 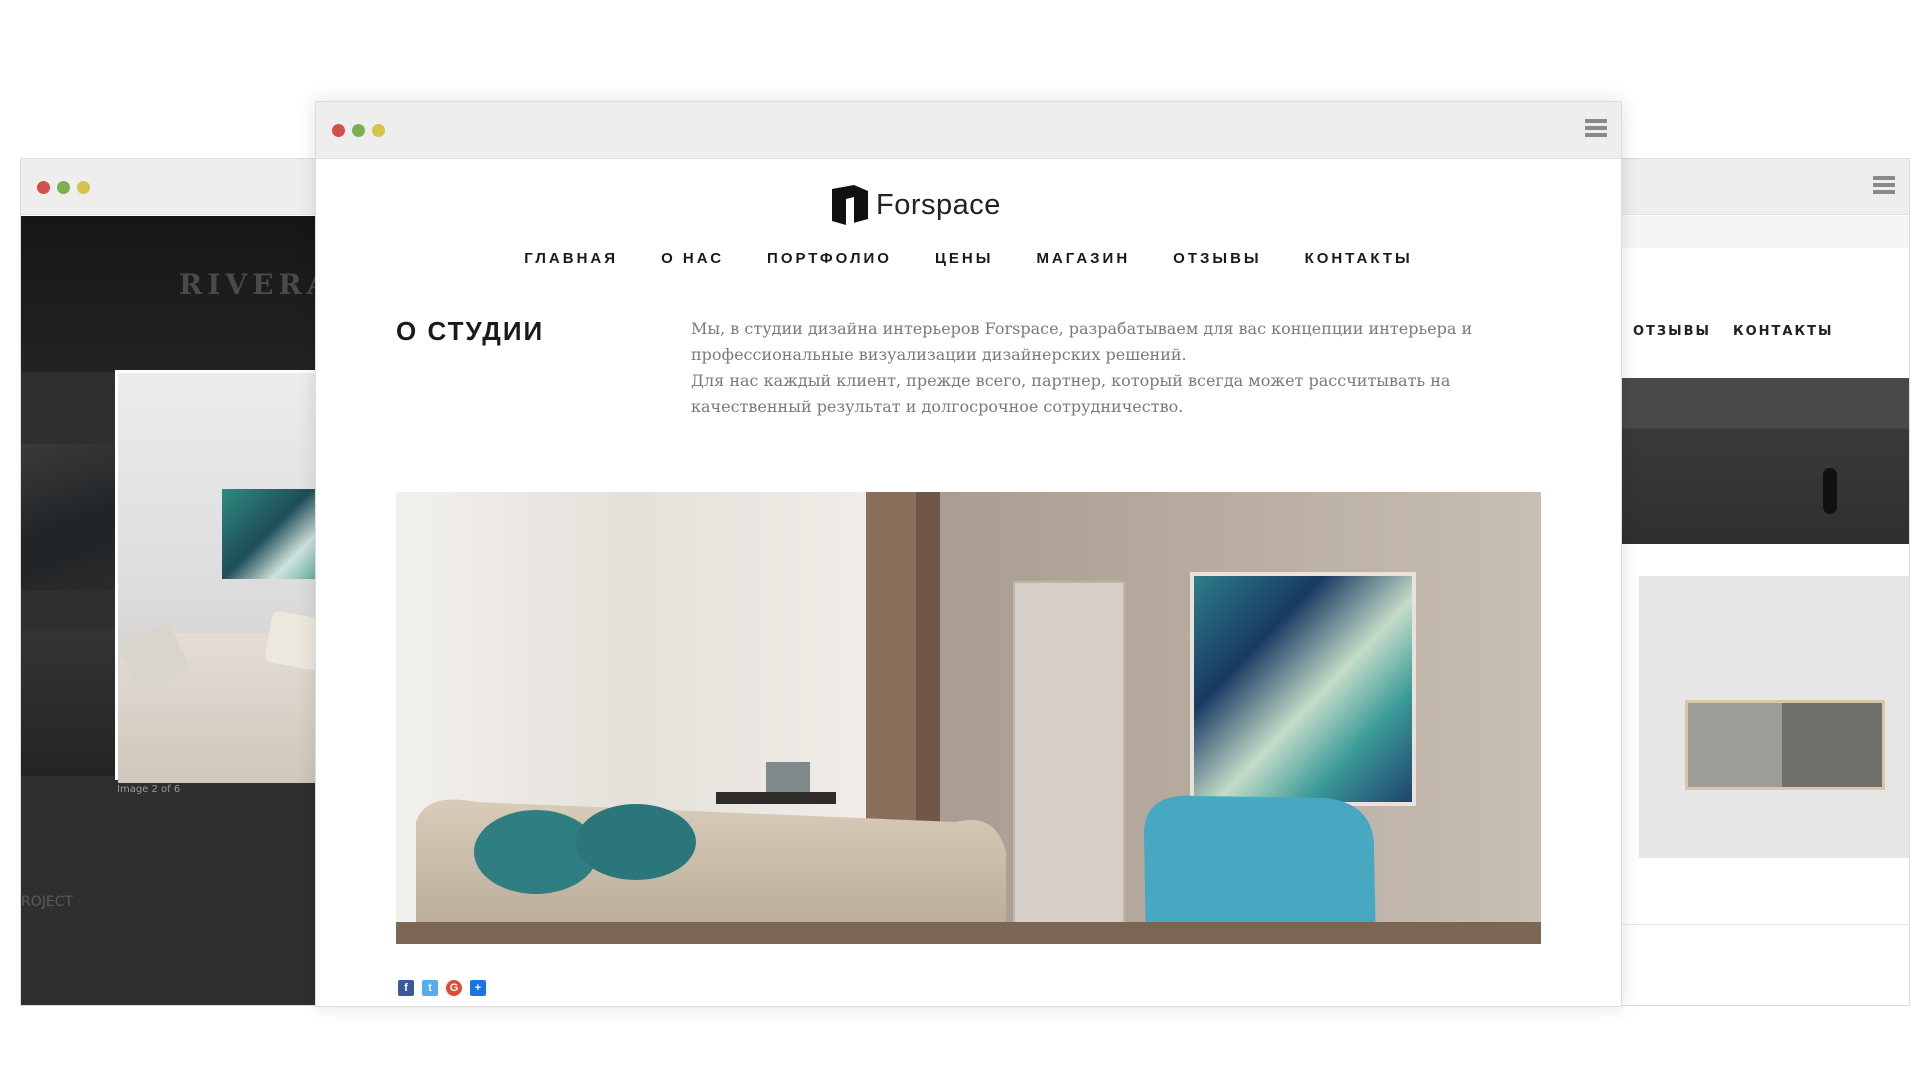 I want to click on google-plus-icon: G, so click(x=454, y=988).